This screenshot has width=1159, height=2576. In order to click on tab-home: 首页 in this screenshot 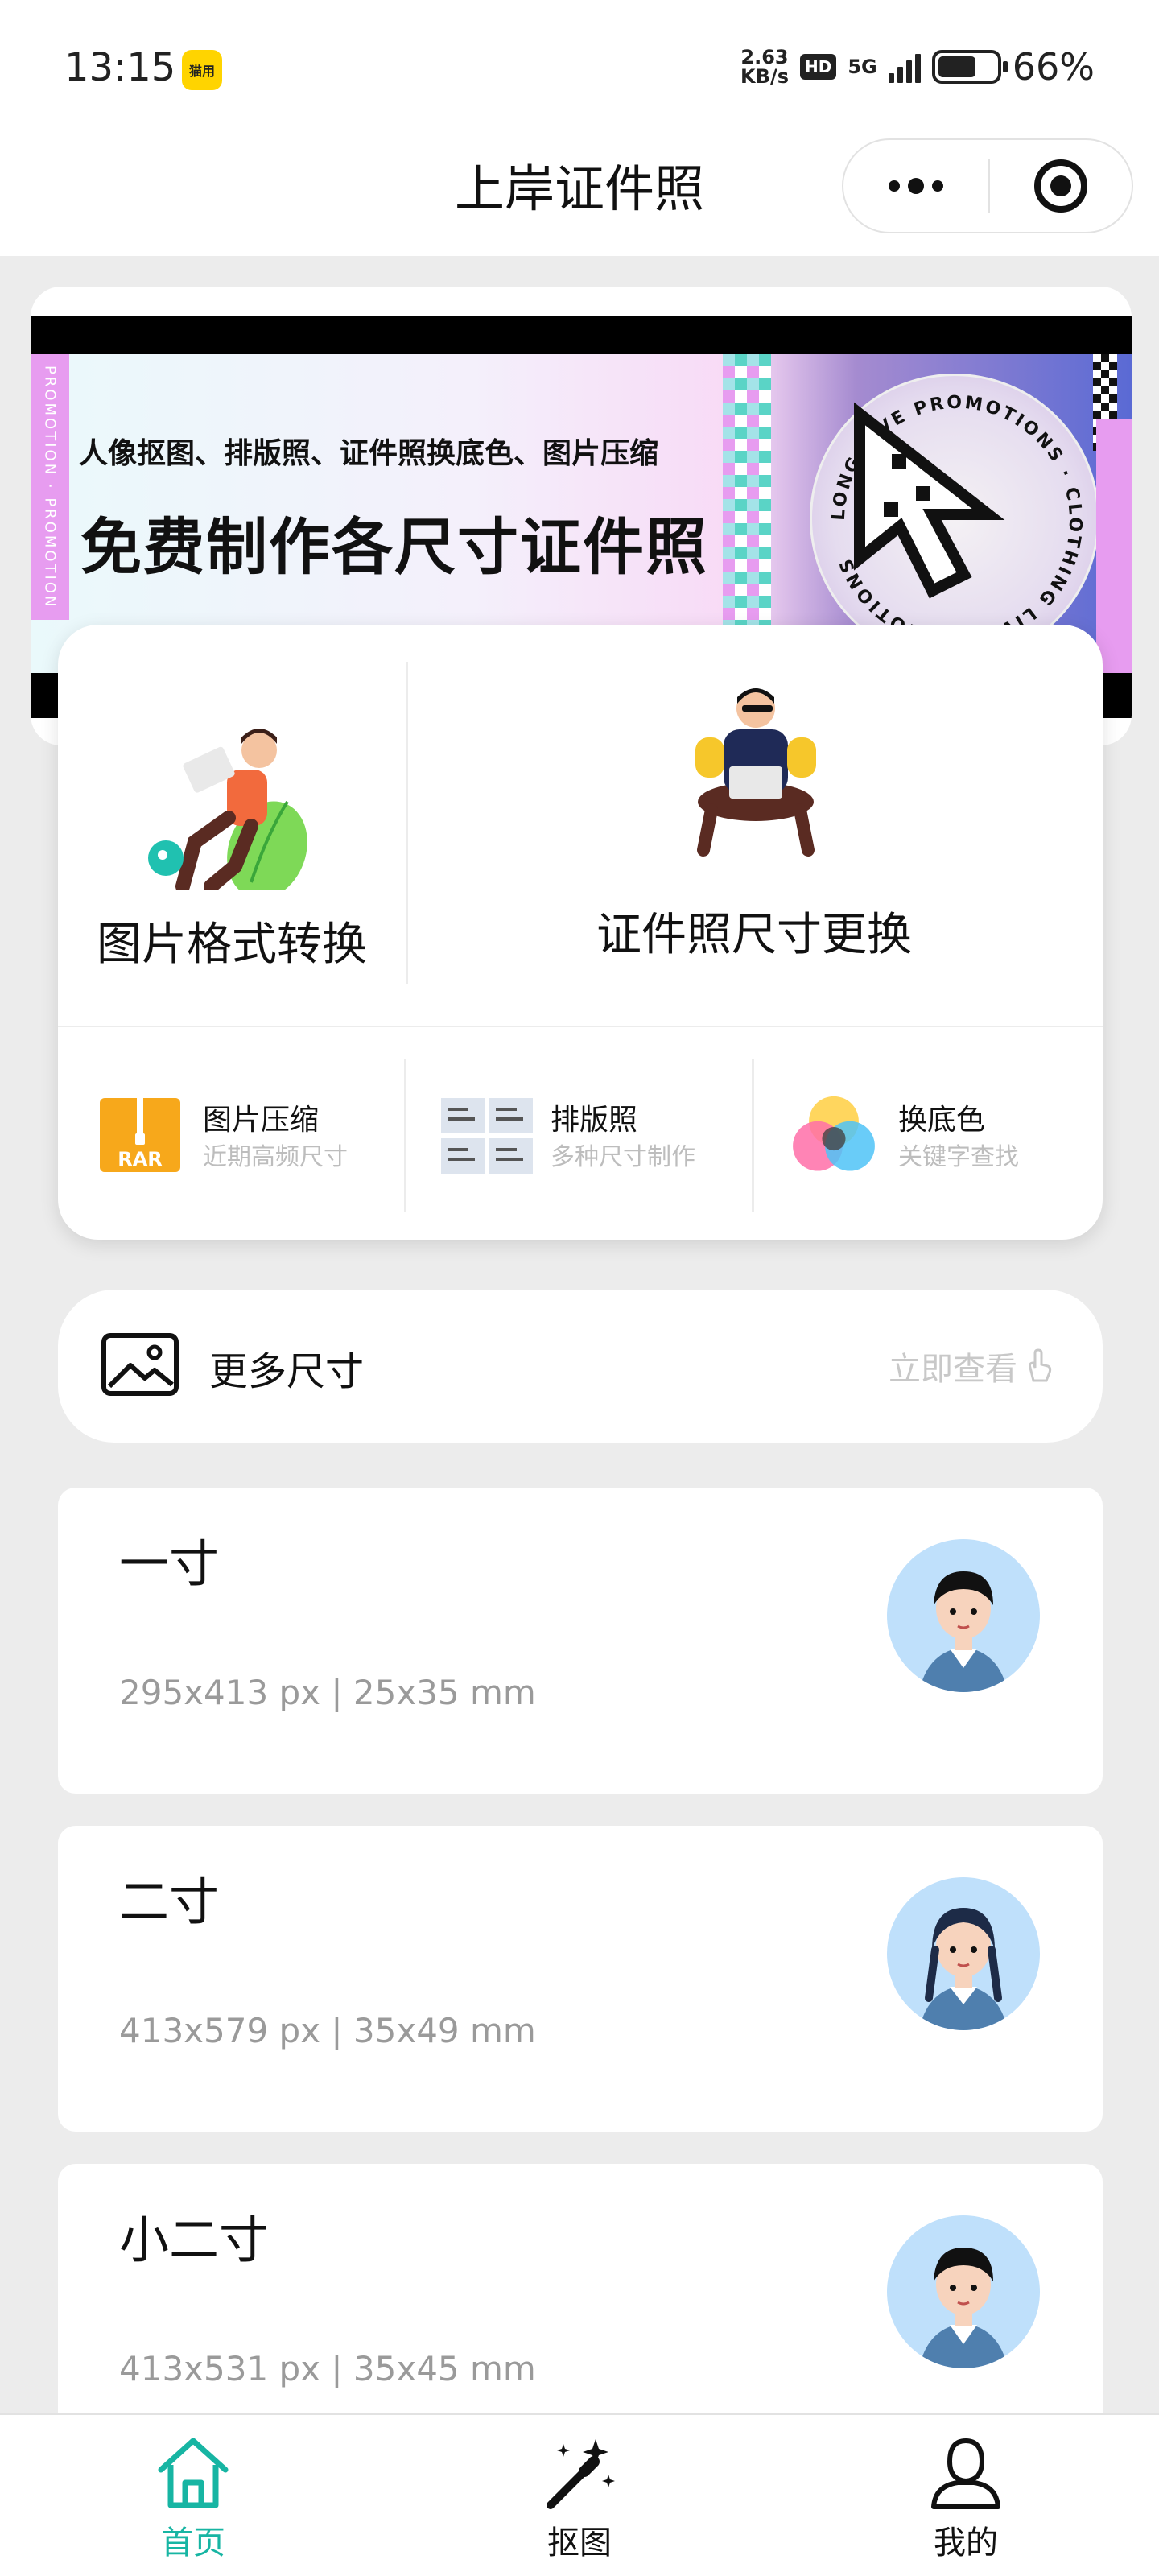, I will do `click(193, 2495)`.